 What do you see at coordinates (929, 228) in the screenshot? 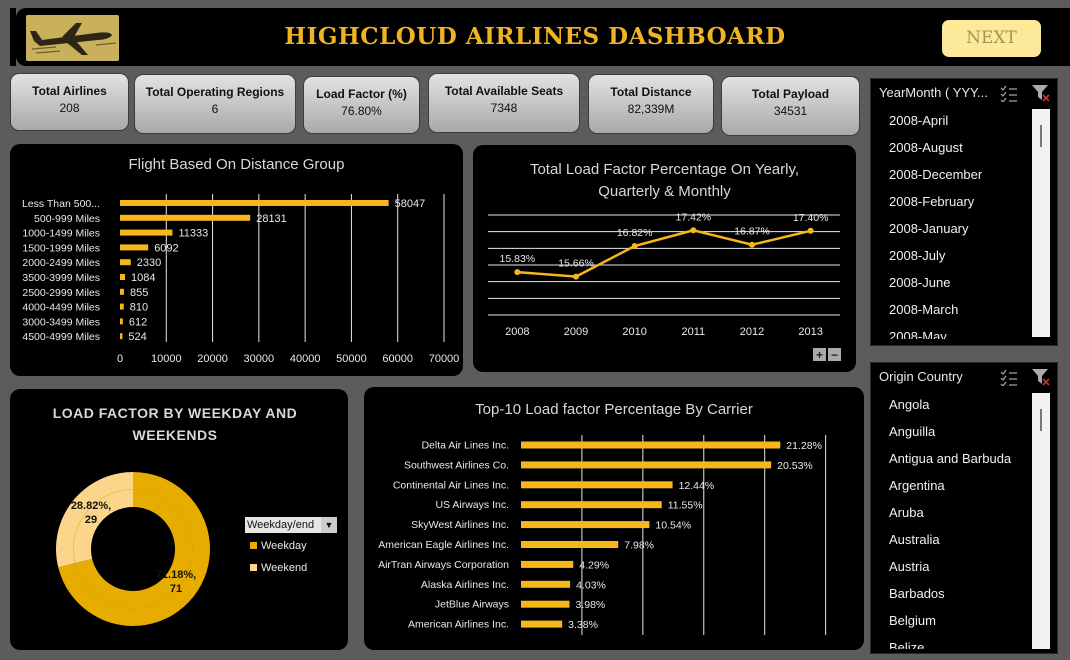
I see `slicer-item: 2008-January` at bounding box center [929, 228].